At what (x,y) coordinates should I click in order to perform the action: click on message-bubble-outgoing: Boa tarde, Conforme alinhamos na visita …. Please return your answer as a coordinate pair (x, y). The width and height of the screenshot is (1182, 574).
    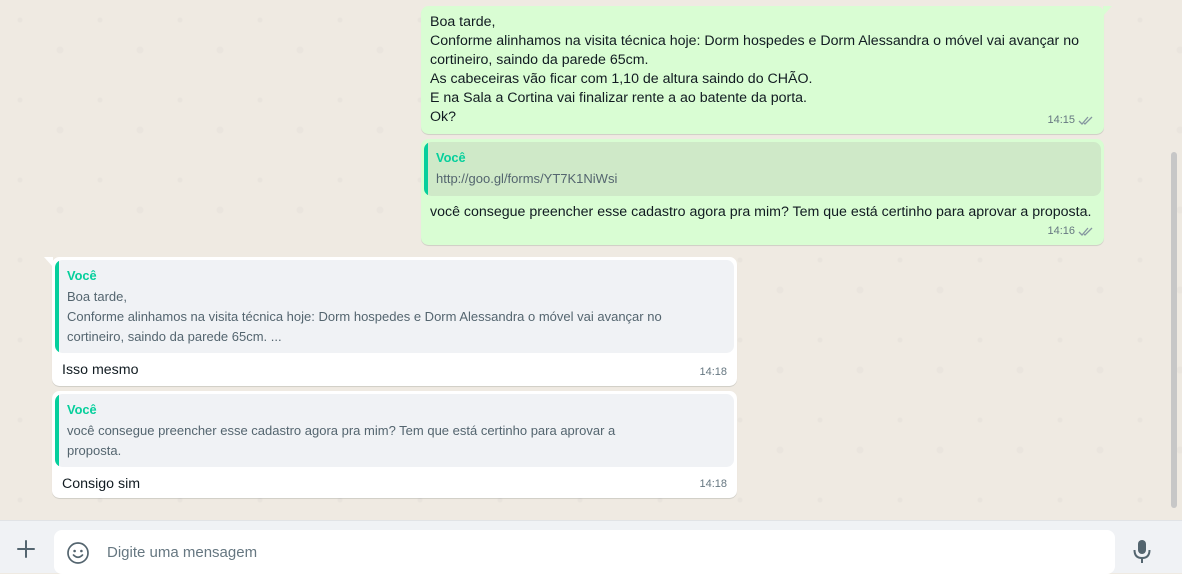
    Looking at the image, I should click on (766, 70).